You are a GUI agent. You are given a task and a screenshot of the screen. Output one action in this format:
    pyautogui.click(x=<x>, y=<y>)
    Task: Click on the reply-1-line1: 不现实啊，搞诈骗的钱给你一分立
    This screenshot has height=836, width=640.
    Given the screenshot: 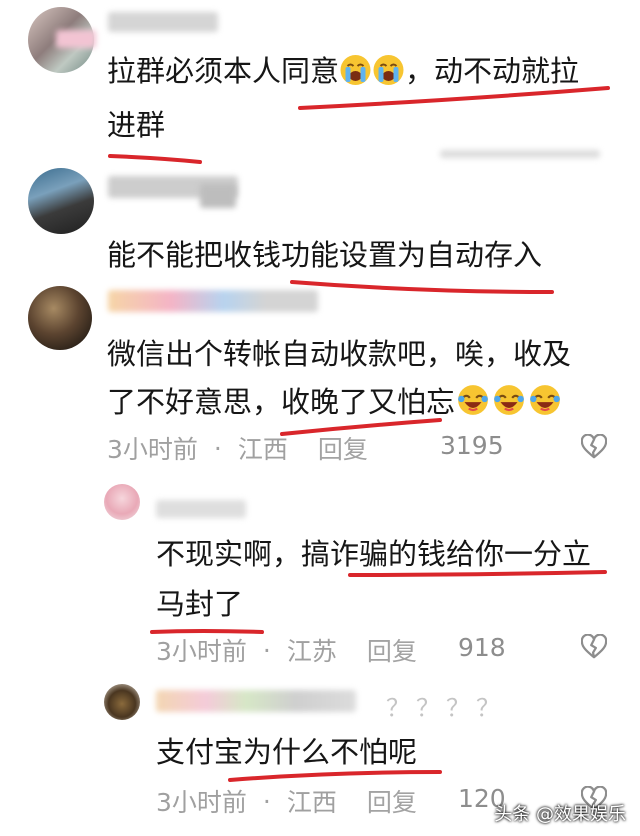 What is the action you would take?
    pyautogui.click(x=374, y=554)
    